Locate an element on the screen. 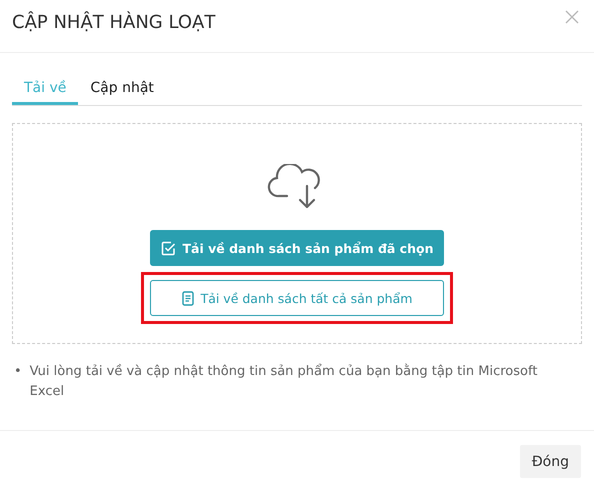  document-icon is located at coordinates (188, 298).